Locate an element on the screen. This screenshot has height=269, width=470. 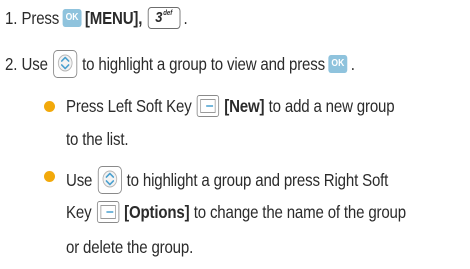
step-2-number: 2. is located at coordinates (11, 64).